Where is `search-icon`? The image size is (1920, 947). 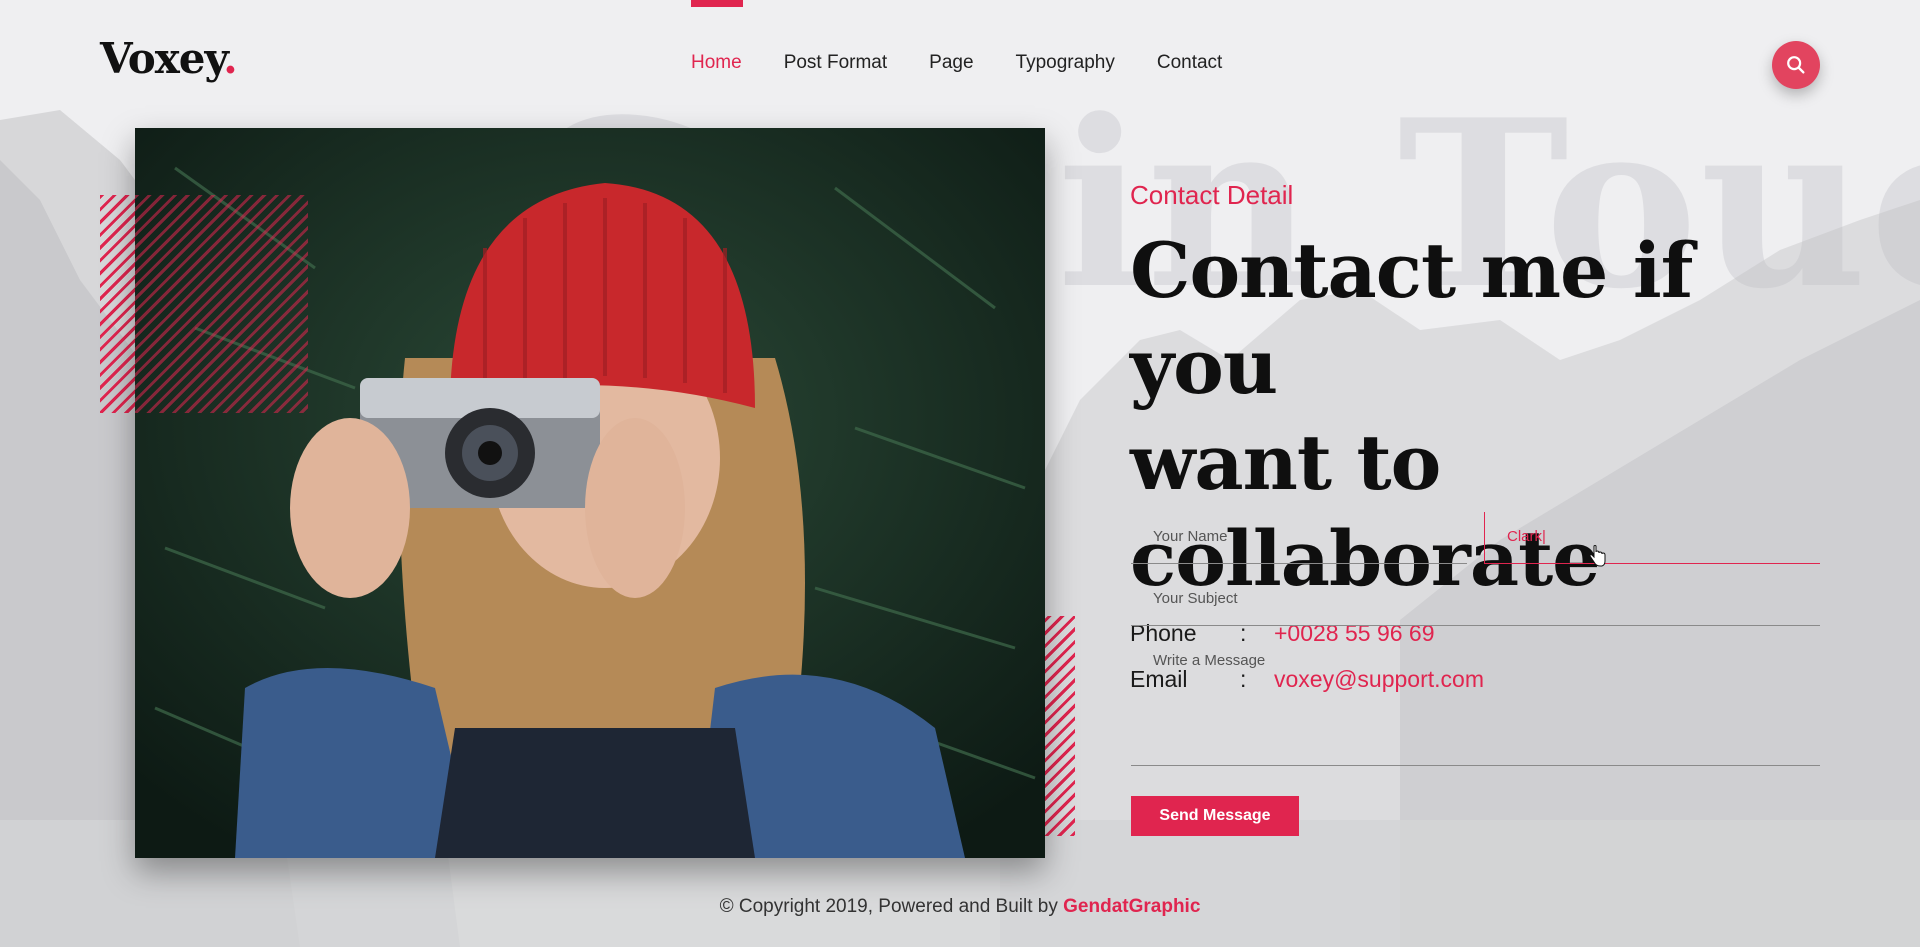
search-icon is located at coordinates (1796, 65).